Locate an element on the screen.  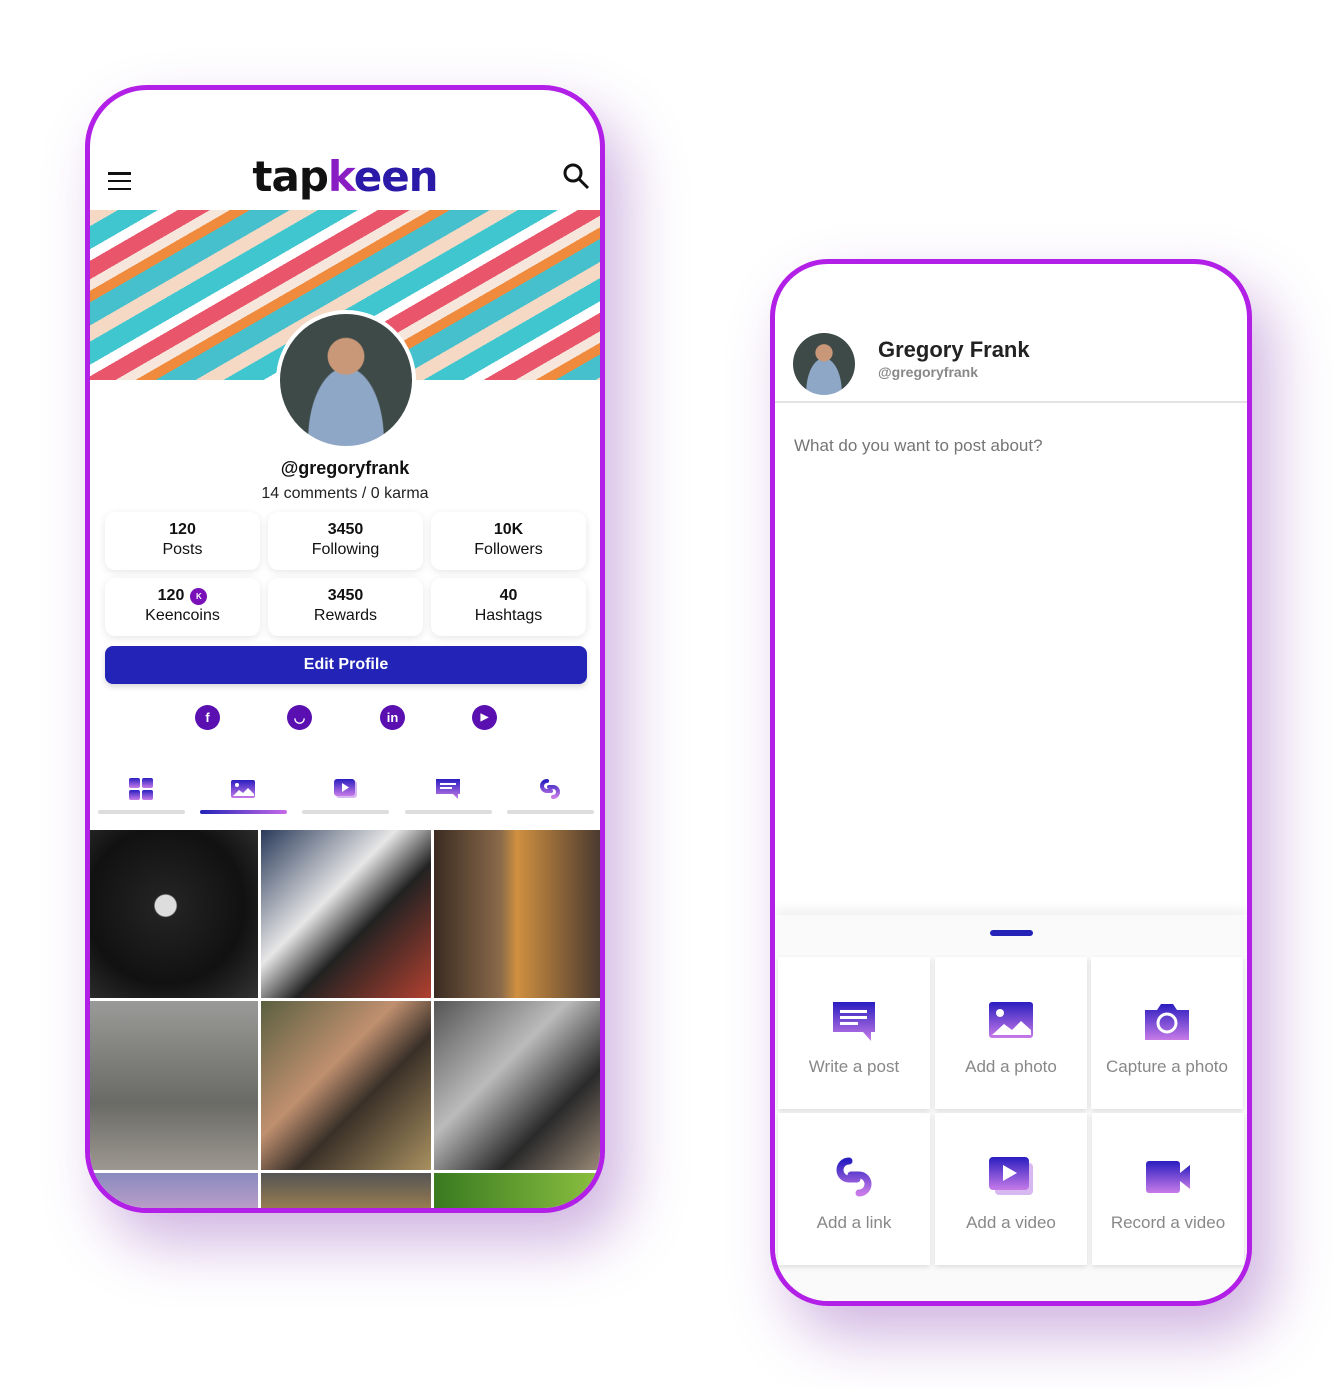
write-post-button: Write a post is located at coordinates (854, 1033).